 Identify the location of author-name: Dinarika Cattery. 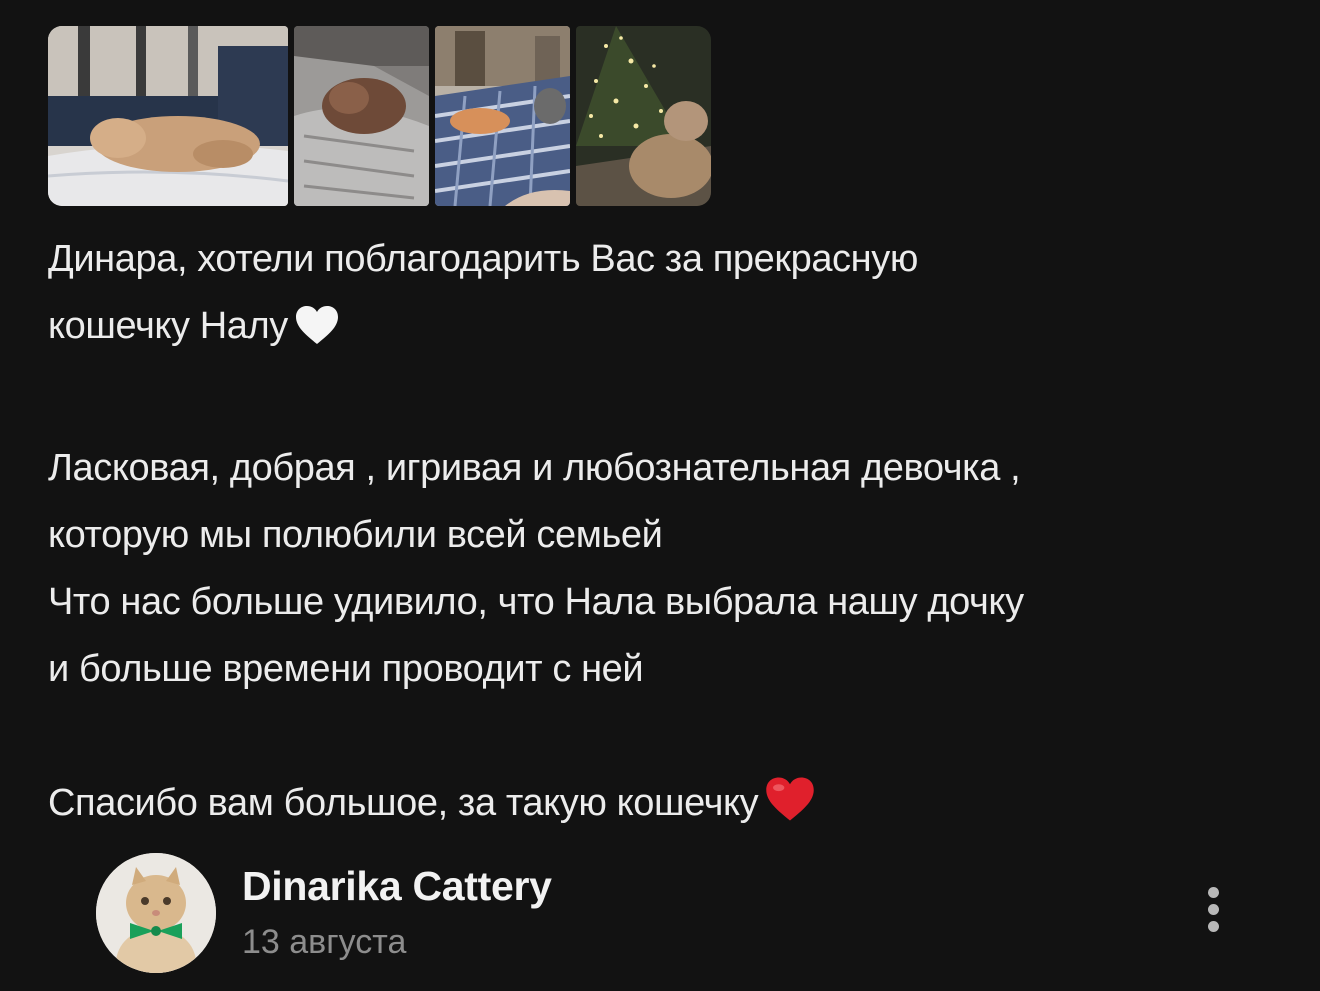
(397, 886).